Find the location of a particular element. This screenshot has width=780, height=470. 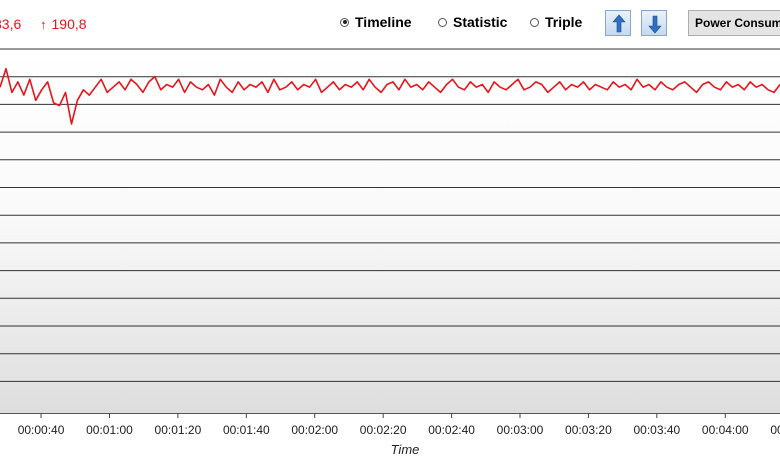

x-tick-label: 00:04:20 is located at coordinates (775, 430).